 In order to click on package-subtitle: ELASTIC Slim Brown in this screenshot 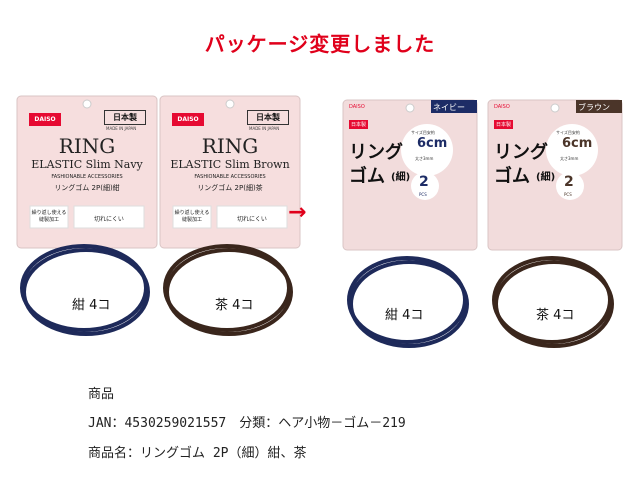, I will do `click(230, 164)`.